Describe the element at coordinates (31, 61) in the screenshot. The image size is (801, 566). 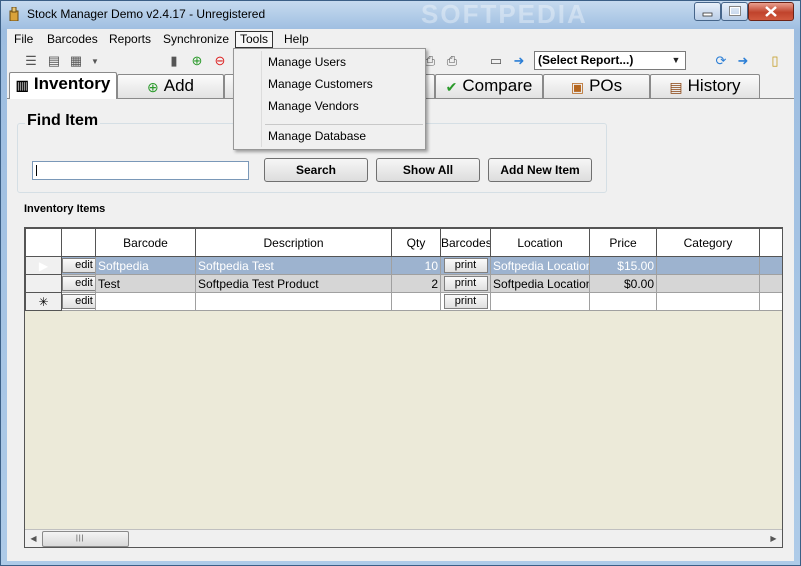
I see `list-icon: ☰` at that location.